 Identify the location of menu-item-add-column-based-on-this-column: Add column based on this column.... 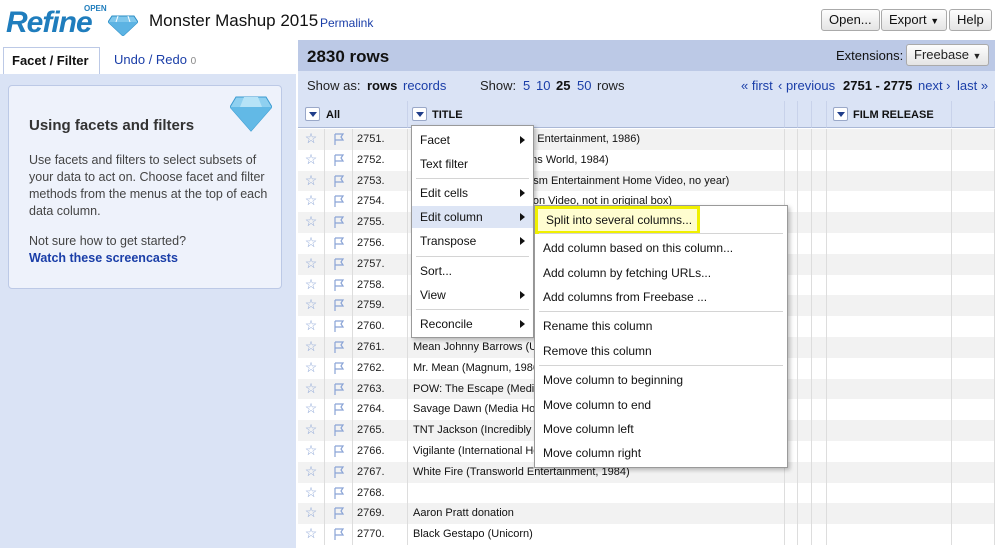
(661, 248).